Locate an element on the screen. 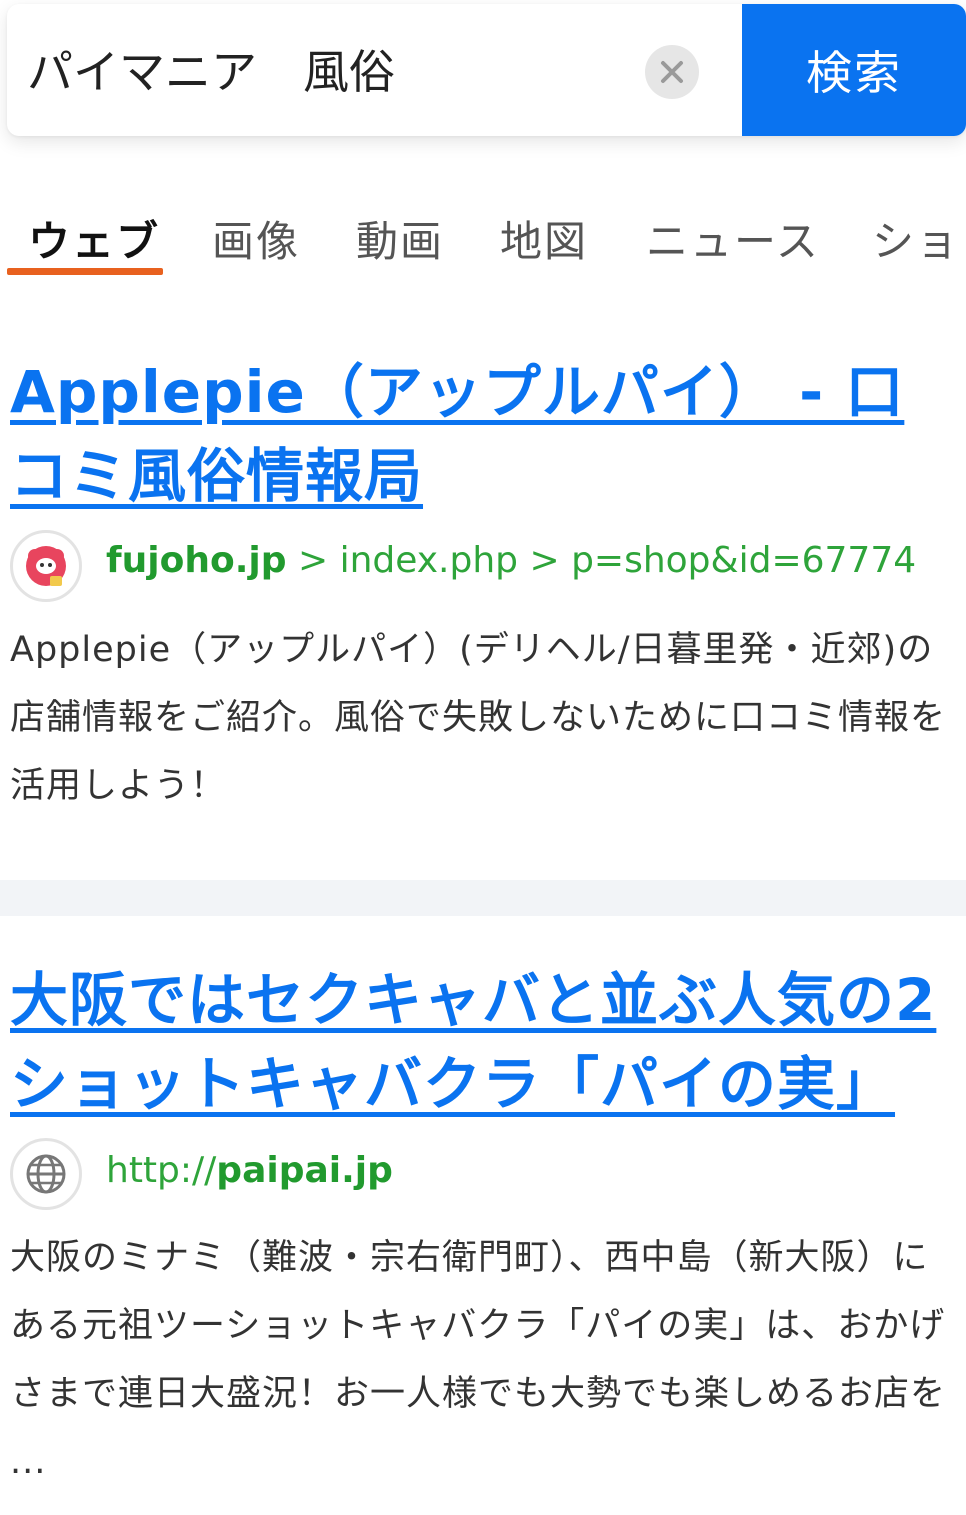  result-domain: paipai.jp is located at coordinates (304, 1170).